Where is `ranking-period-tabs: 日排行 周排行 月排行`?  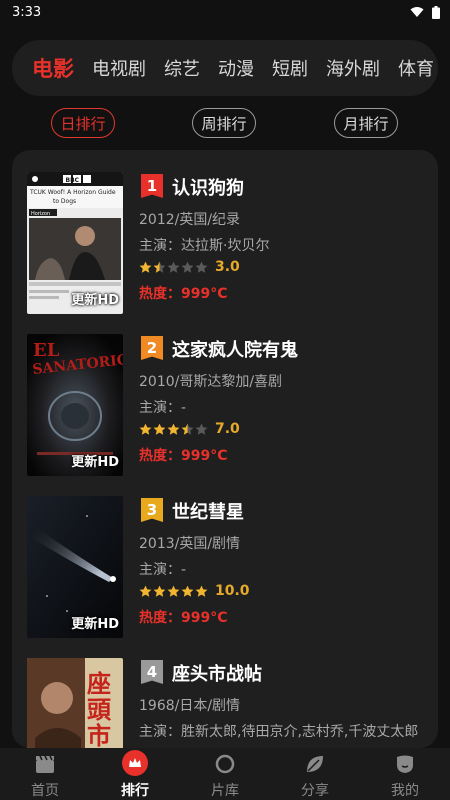 ranking-period-tabs: 日排行 周排行 月排行 is located at coordinates (225, 124).